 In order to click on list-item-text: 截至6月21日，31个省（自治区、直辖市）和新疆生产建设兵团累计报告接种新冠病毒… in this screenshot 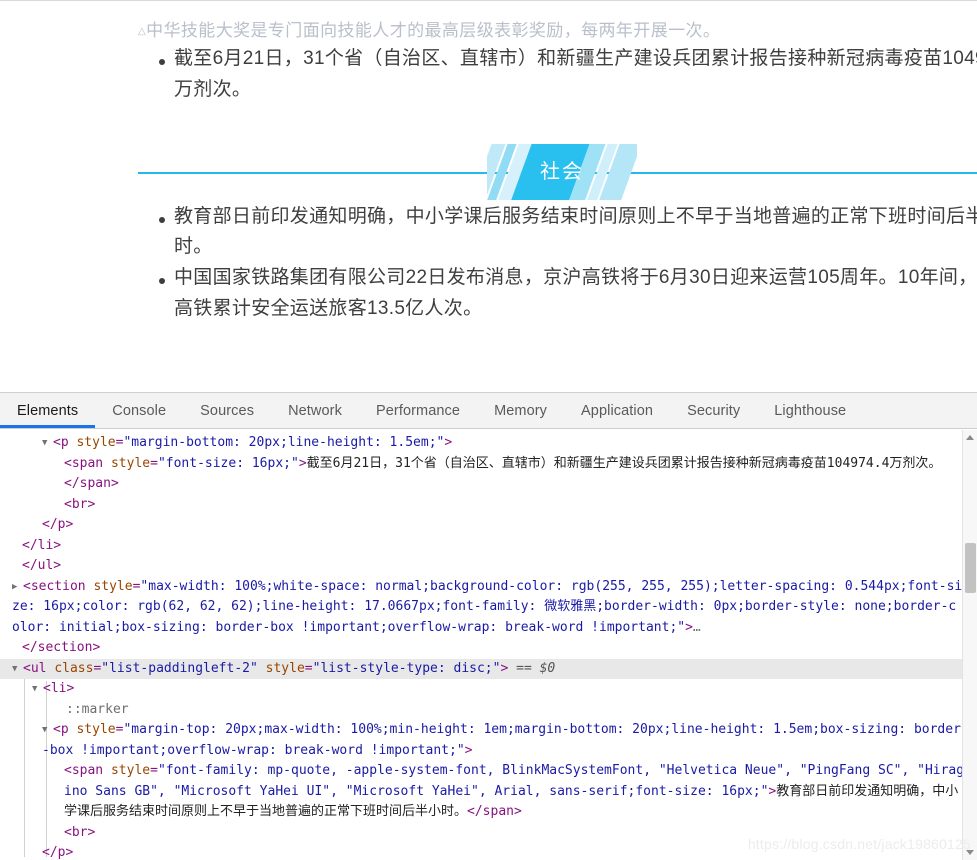, I will do `click(575, 74)`.